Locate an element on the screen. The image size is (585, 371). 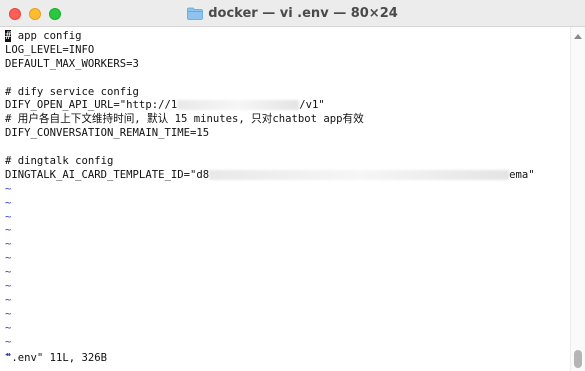
buffer-line: # dingtalk config is located at coordinates (287, 162).